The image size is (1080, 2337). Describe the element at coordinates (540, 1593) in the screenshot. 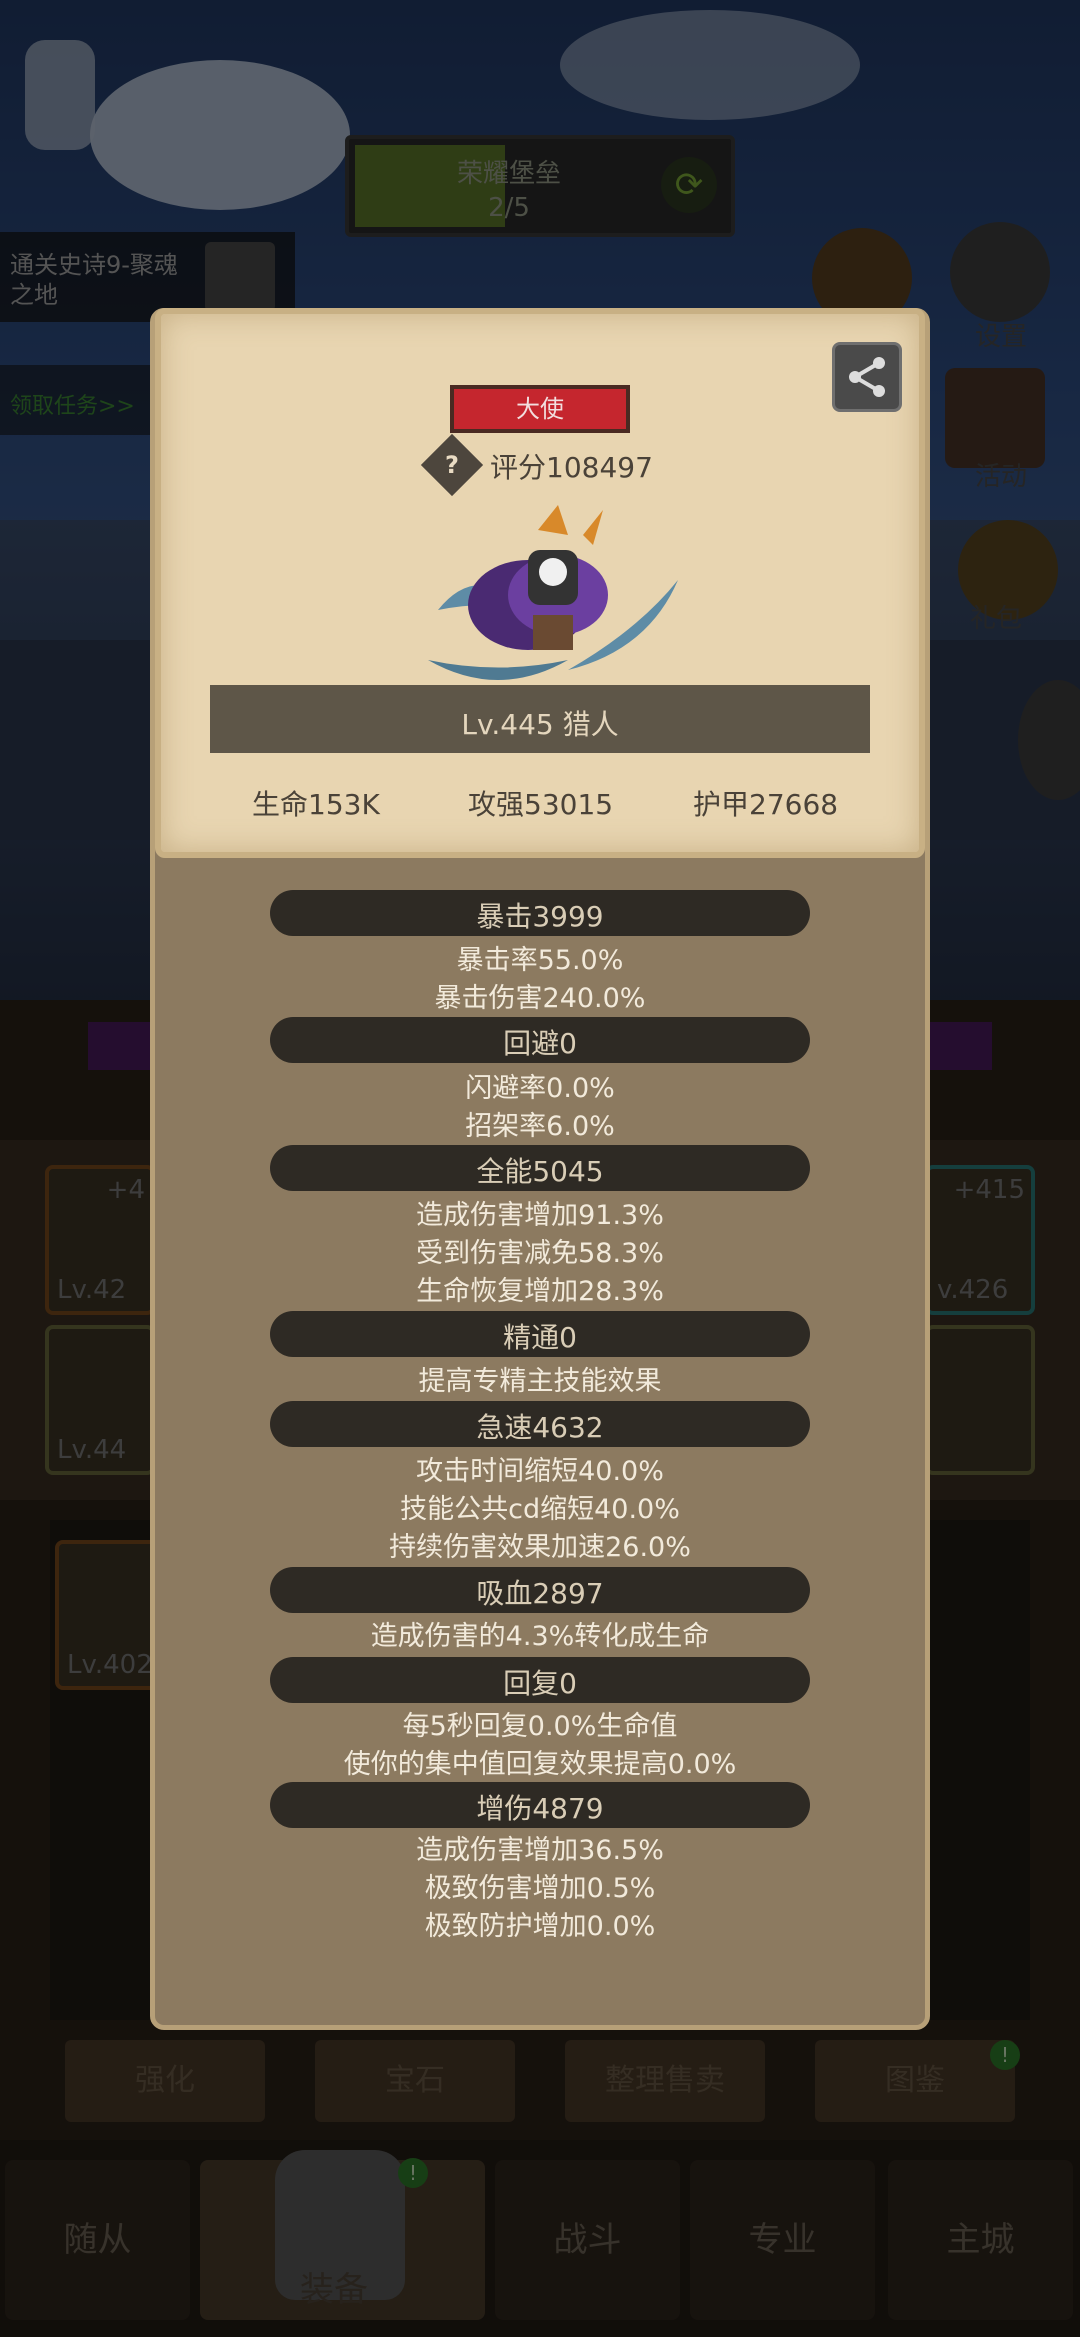

I see `section-title-lifesteal: 吸血2897` at that location.